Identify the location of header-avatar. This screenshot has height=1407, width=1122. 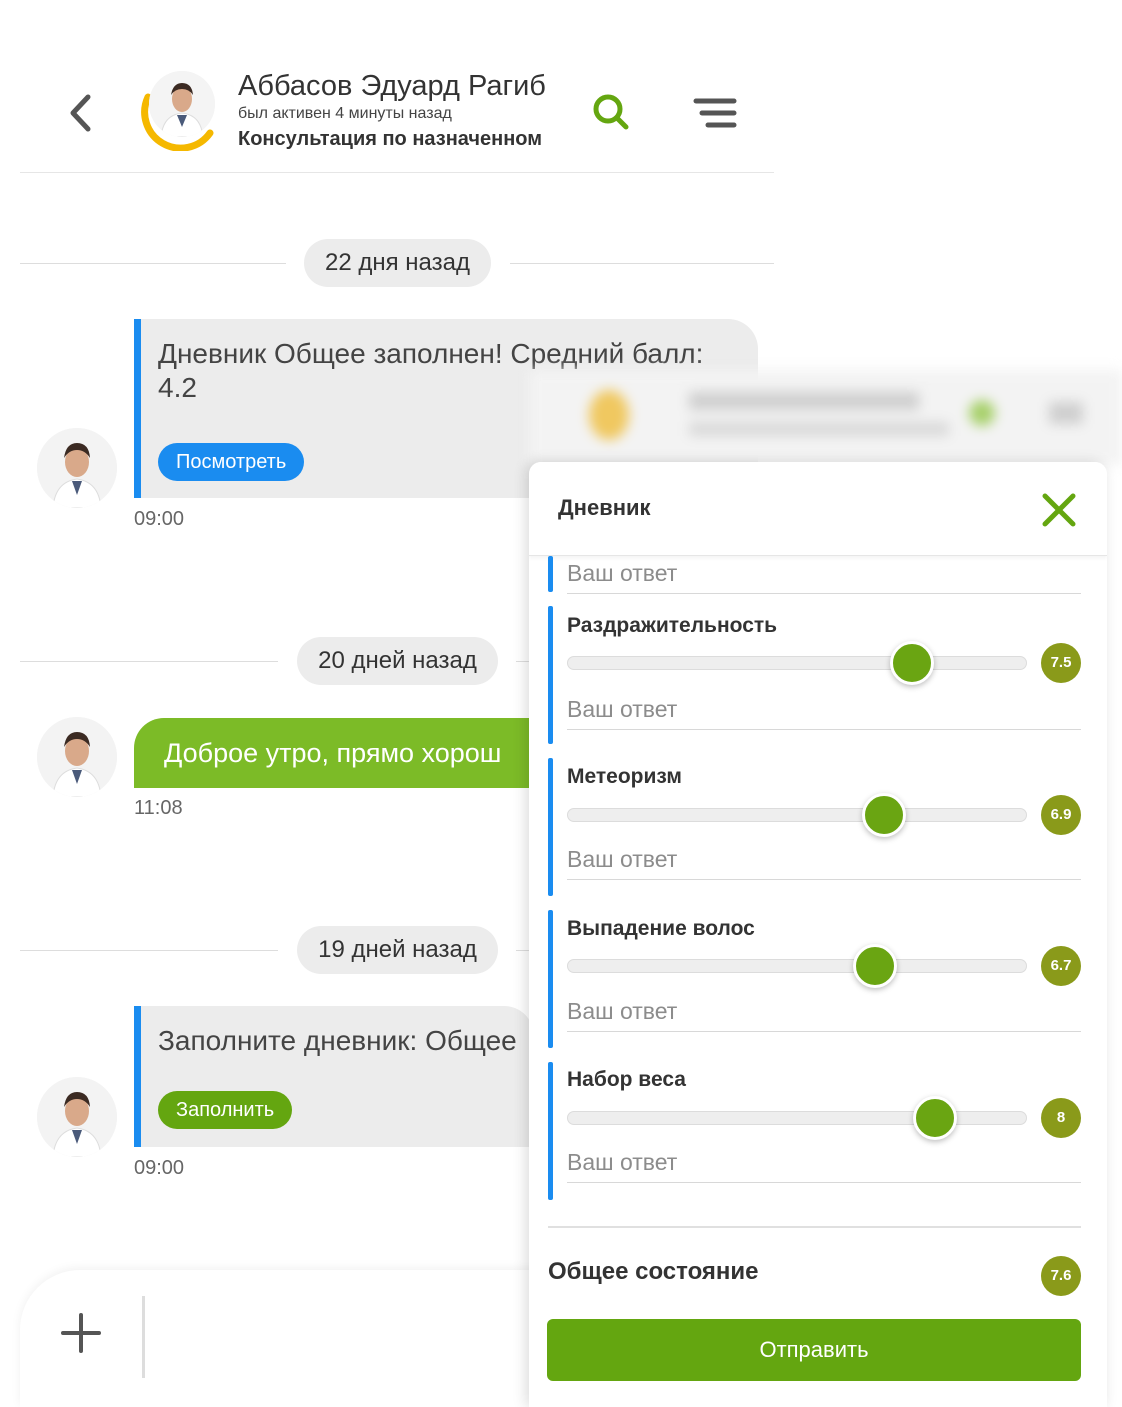
(180, 109).